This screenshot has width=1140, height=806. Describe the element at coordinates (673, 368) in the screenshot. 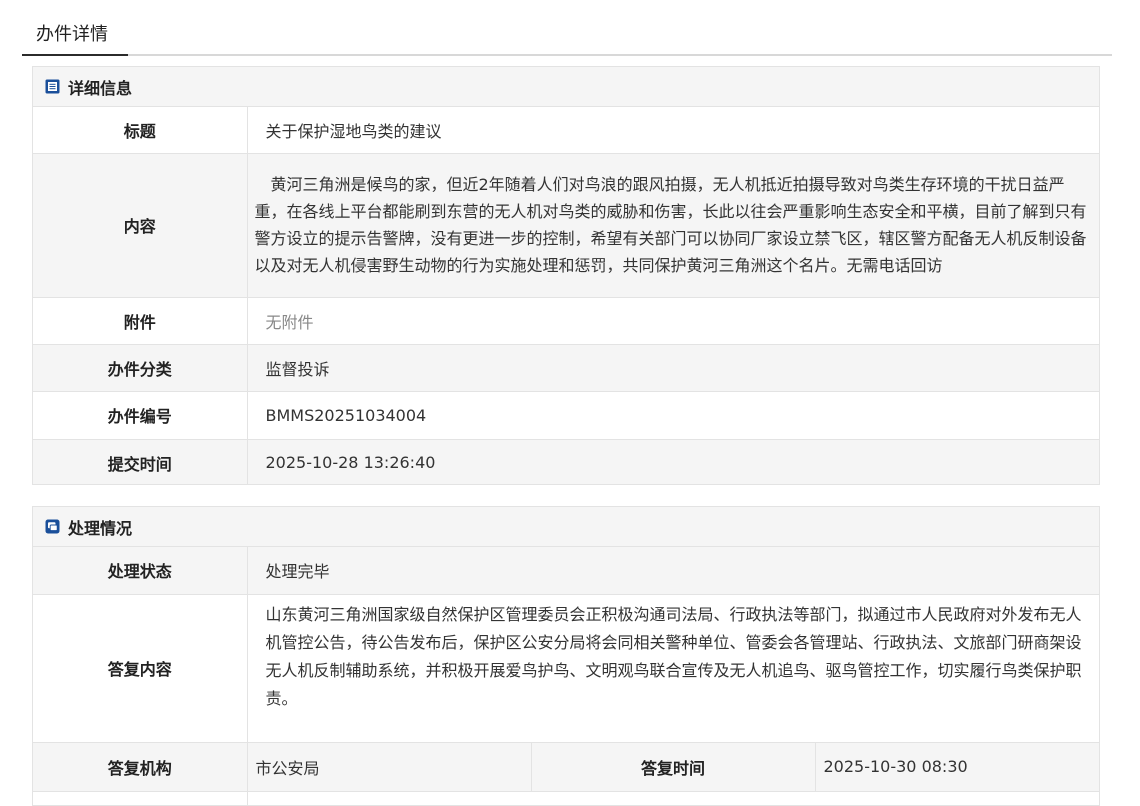

I see `value-category: 监督投诉` at that location.